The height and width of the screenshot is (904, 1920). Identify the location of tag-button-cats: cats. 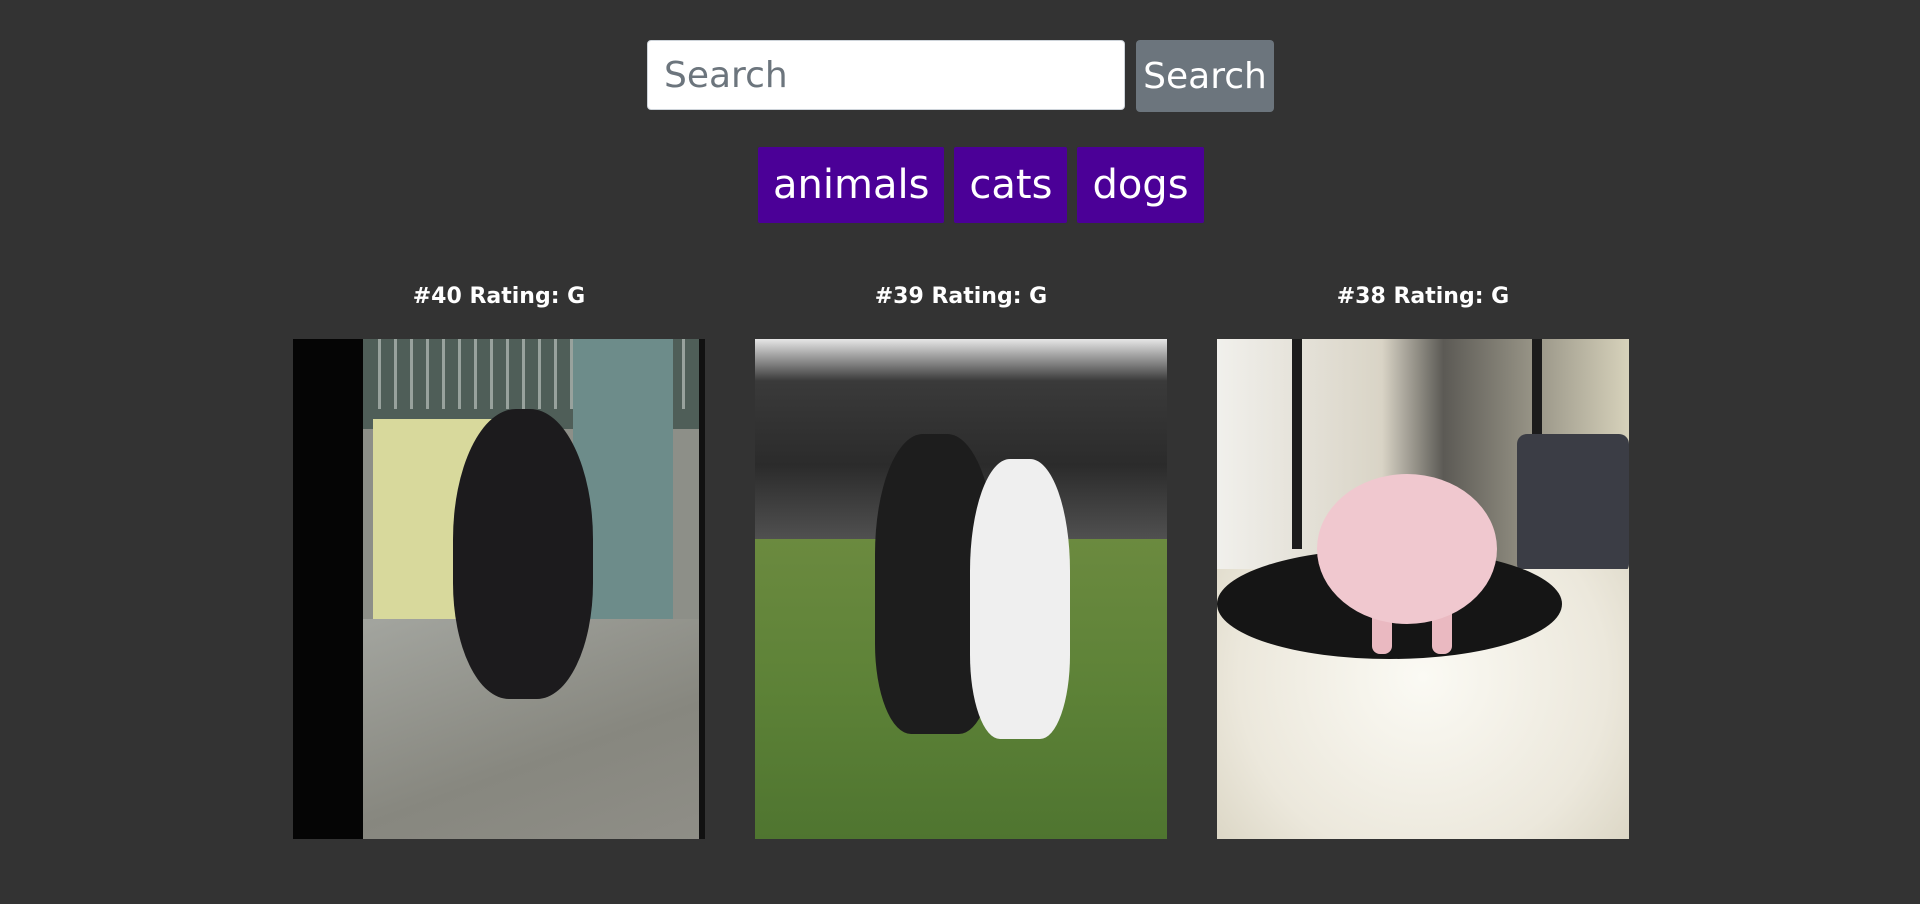
(1011, 185).